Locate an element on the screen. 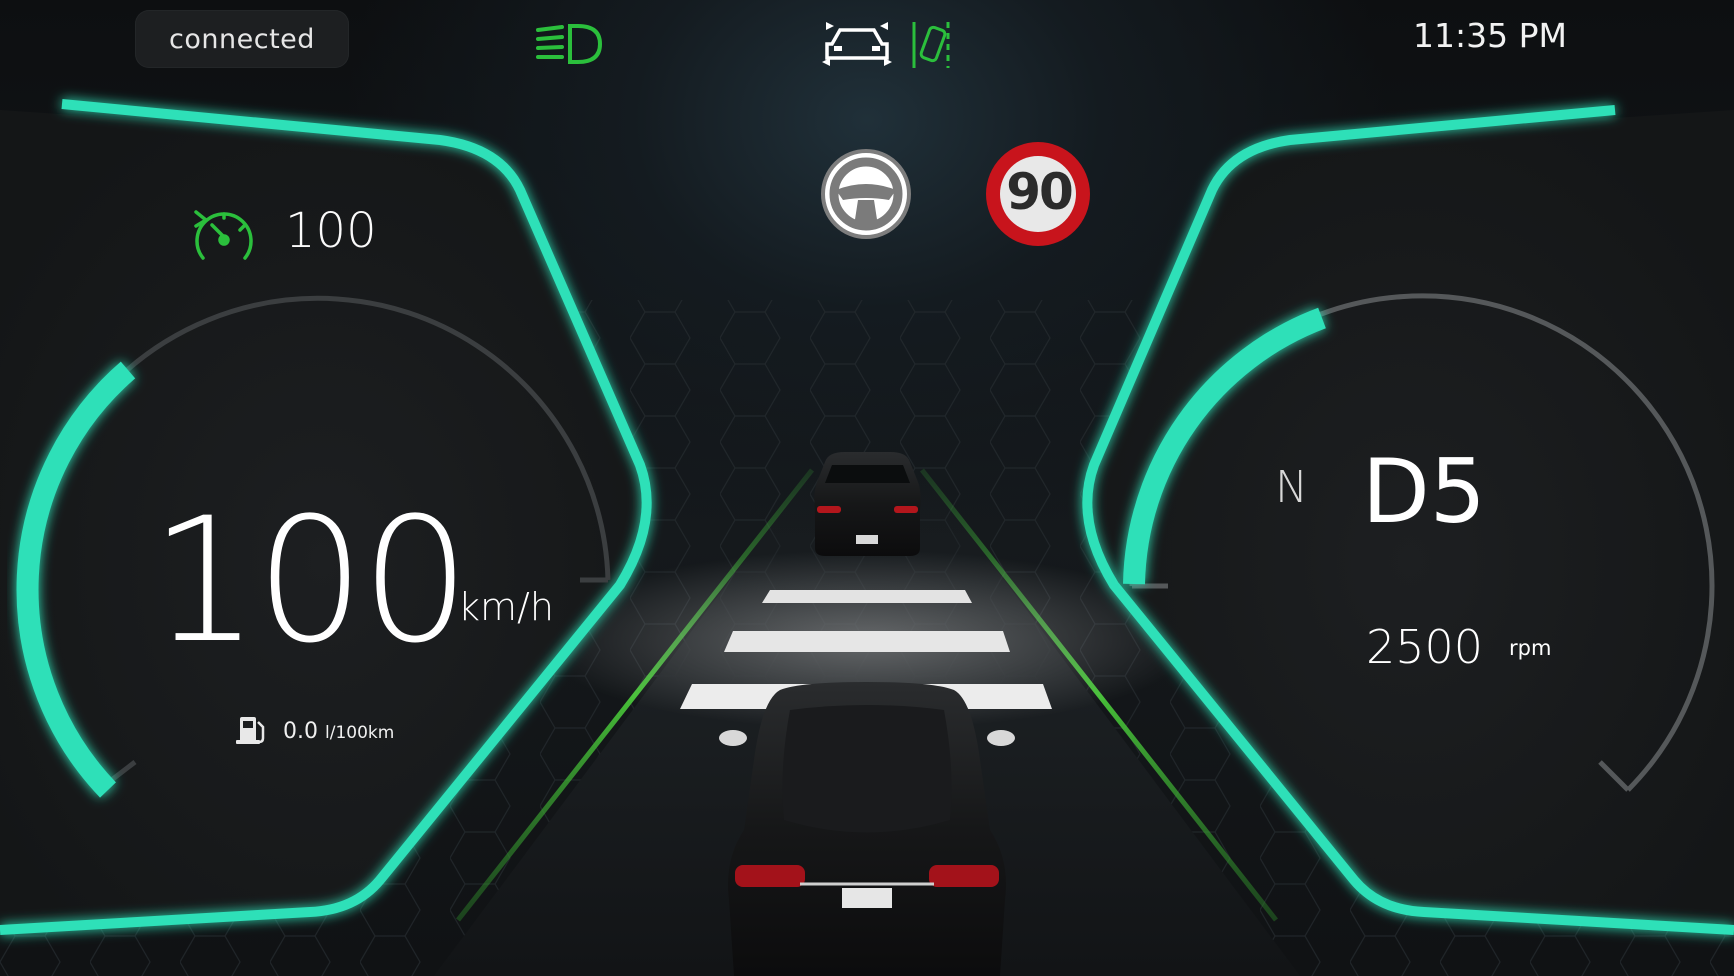 The width and height of the screenshot is (1734, 976). fuel-consumption-unit: l/100km is located at coordinates (360, 733).